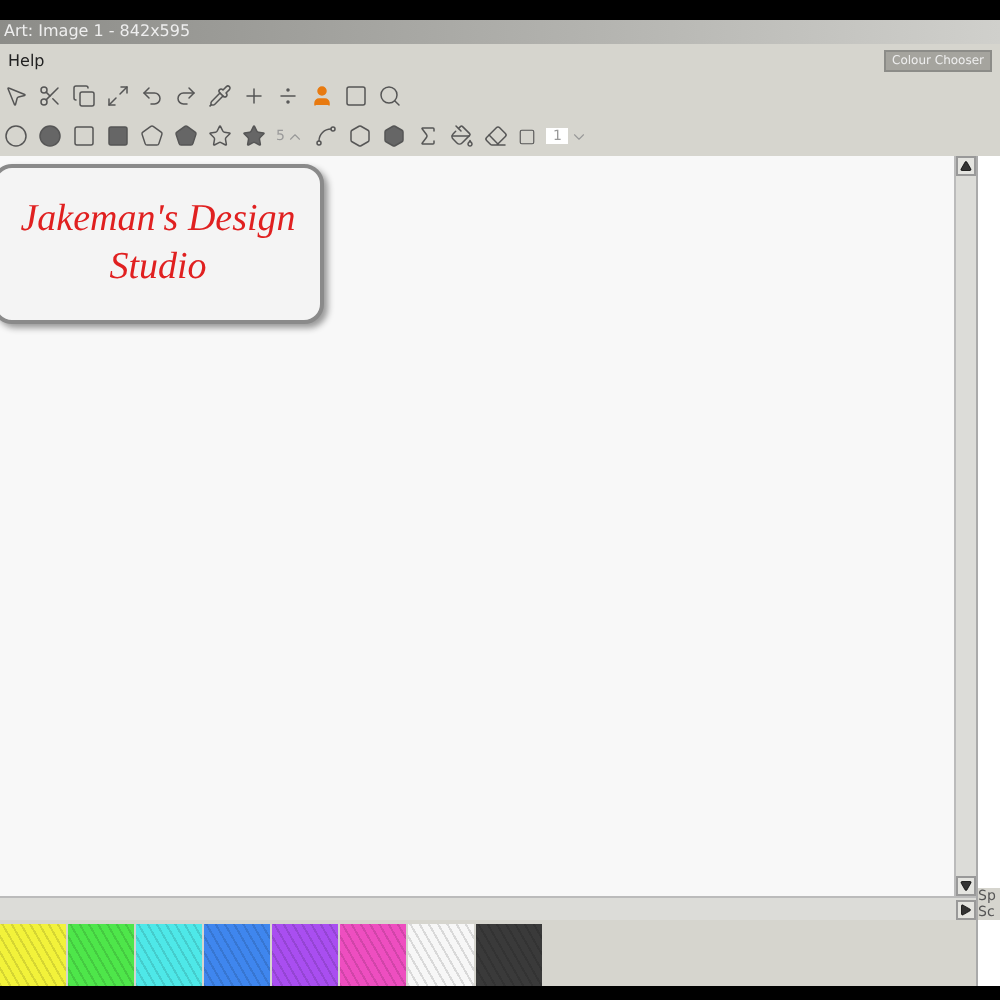 The image size is (1000, 1000). What do you see at coordinates (527, 136) in the screenshot?
I see `outline-icon` at bounding box center [527, 136].